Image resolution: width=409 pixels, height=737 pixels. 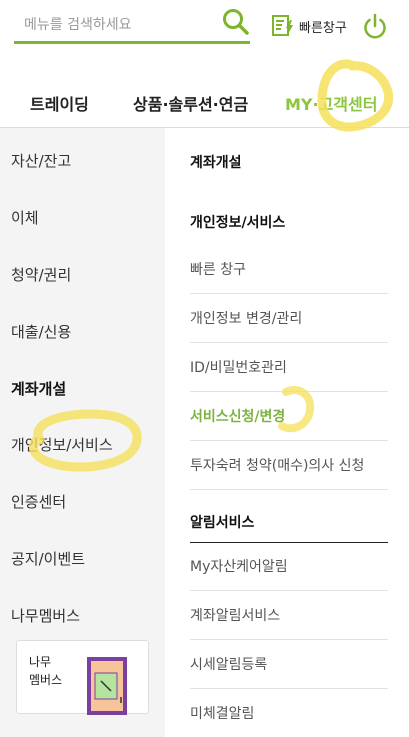 I want to click on sidebar-item-account-opening: 계좌개설, so click(x=38, y=388).